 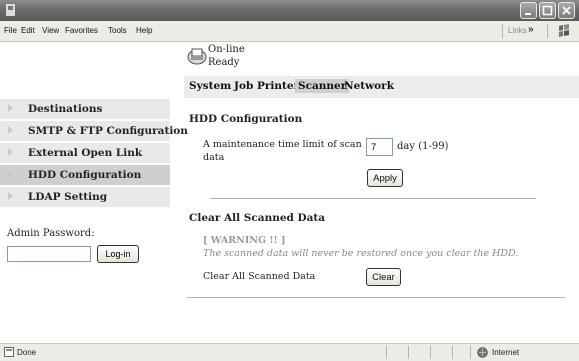 I want to click on sidebar-item-ldap-setting: LDAP Setting, so click(x=85, y=197).